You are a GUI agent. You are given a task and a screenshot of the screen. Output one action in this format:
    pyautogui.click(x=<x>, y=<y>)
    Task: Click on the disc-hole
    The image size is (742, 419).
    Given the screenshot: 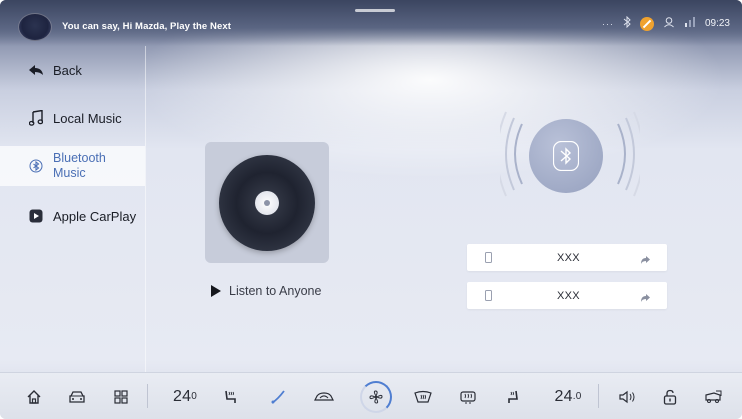 What is the action you would take?
    pyautogui.click(x=267, y=203)
    